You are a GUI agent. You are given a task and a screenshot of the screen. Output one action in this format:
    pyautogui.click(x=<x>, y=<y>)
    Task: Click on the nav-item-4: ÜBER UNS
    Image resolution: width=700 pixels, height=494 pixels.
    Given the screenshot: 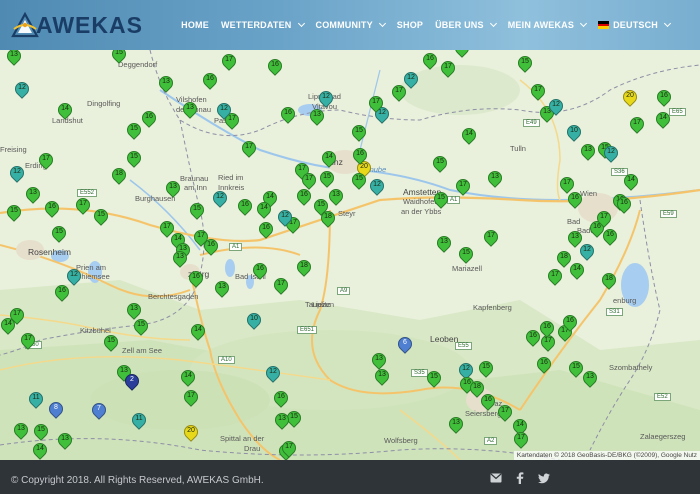 What is the action you would take?
    pyautogui.click(x=465, y=25)
    